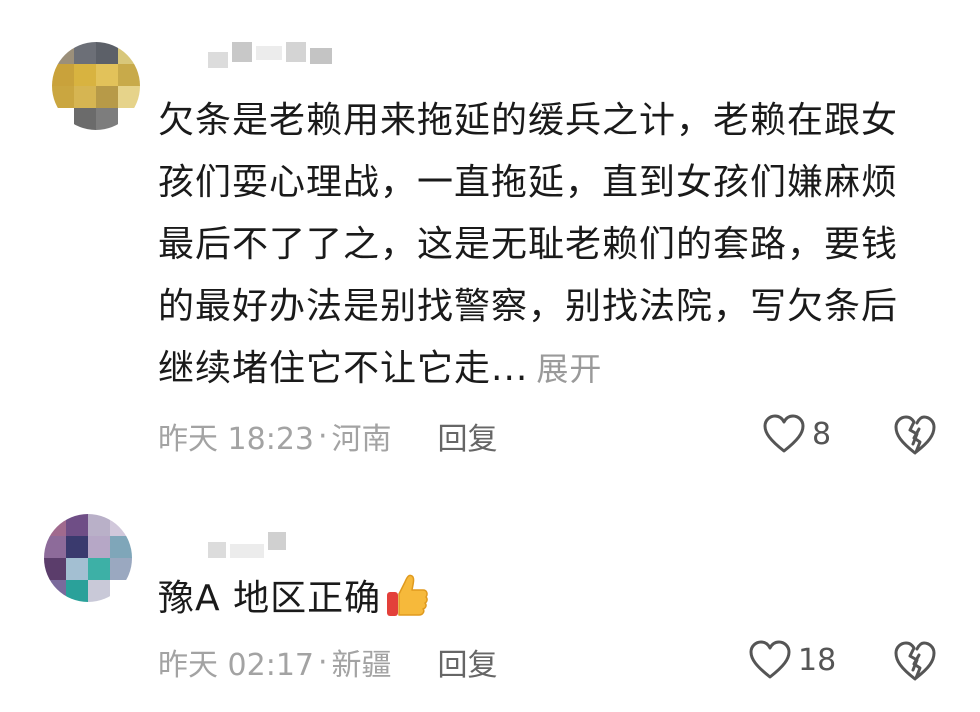  I want to click on comment-text-line: 最后不了了之，这是无耻老赖们的套路，要钱, so click(528, 244).